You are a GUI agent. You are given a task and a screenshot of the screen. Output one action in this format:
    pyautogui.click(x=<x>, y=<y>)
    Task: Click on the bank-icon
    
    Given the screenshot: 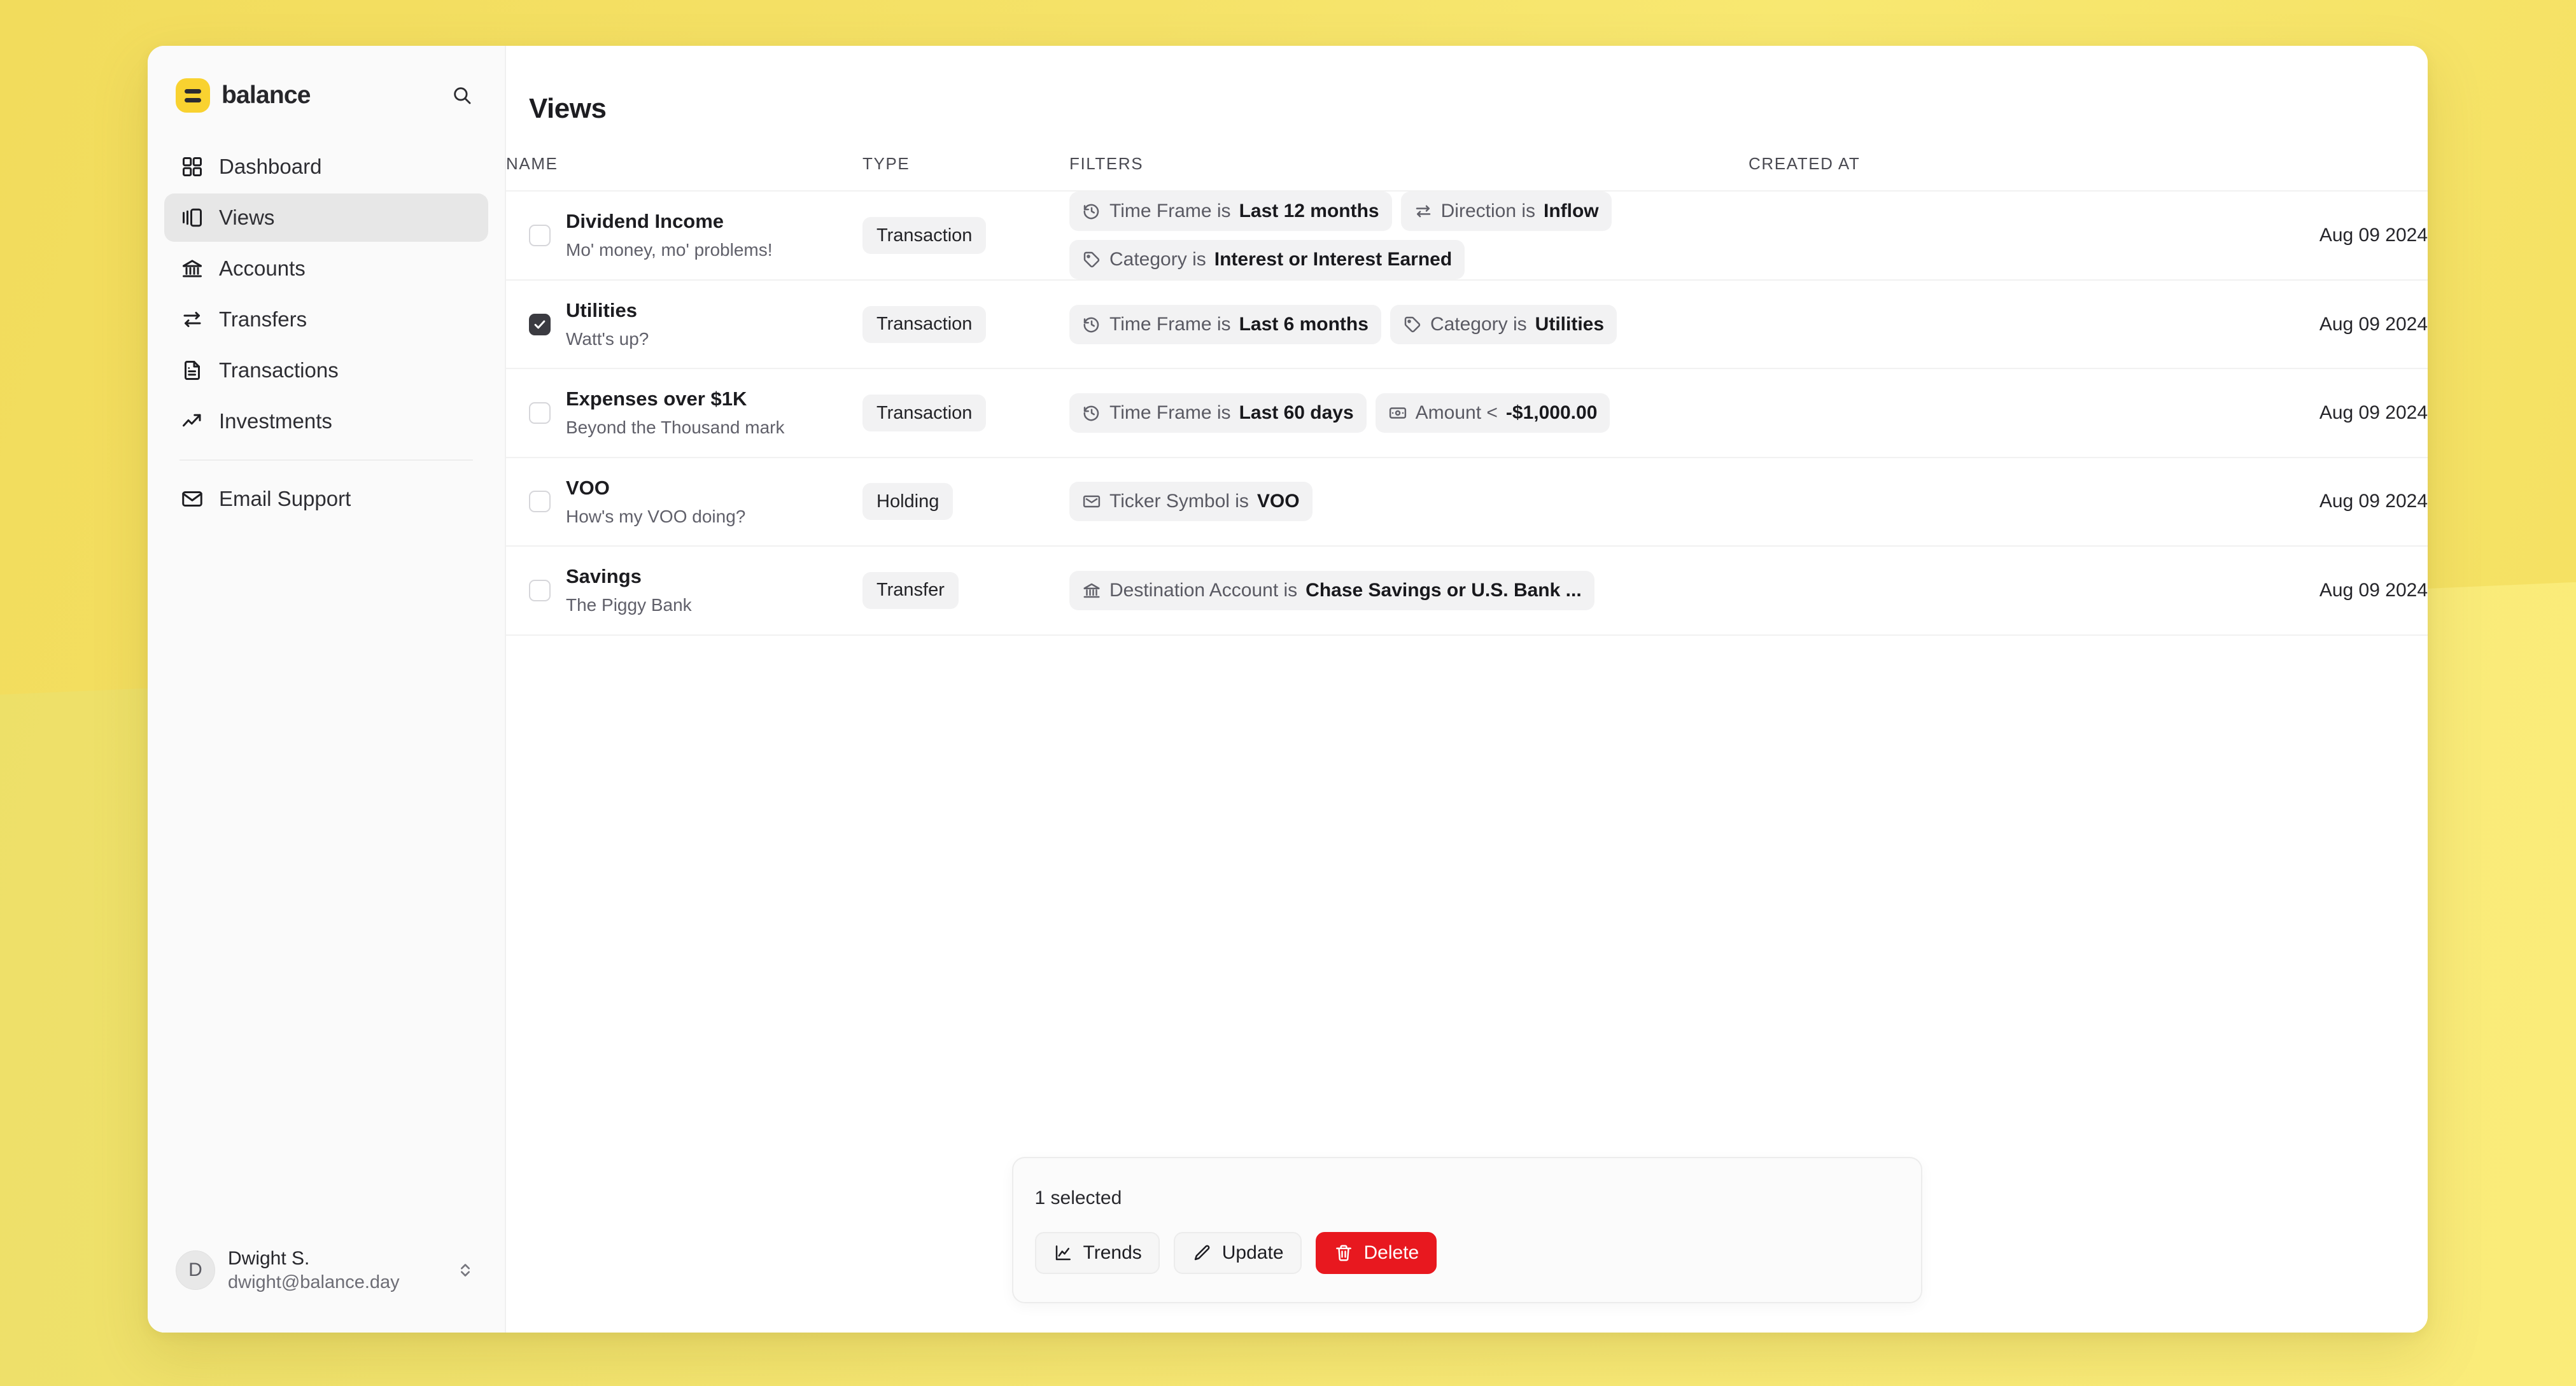 What is the action you would take?
    pyautogui.click(x=192, y=268)
    